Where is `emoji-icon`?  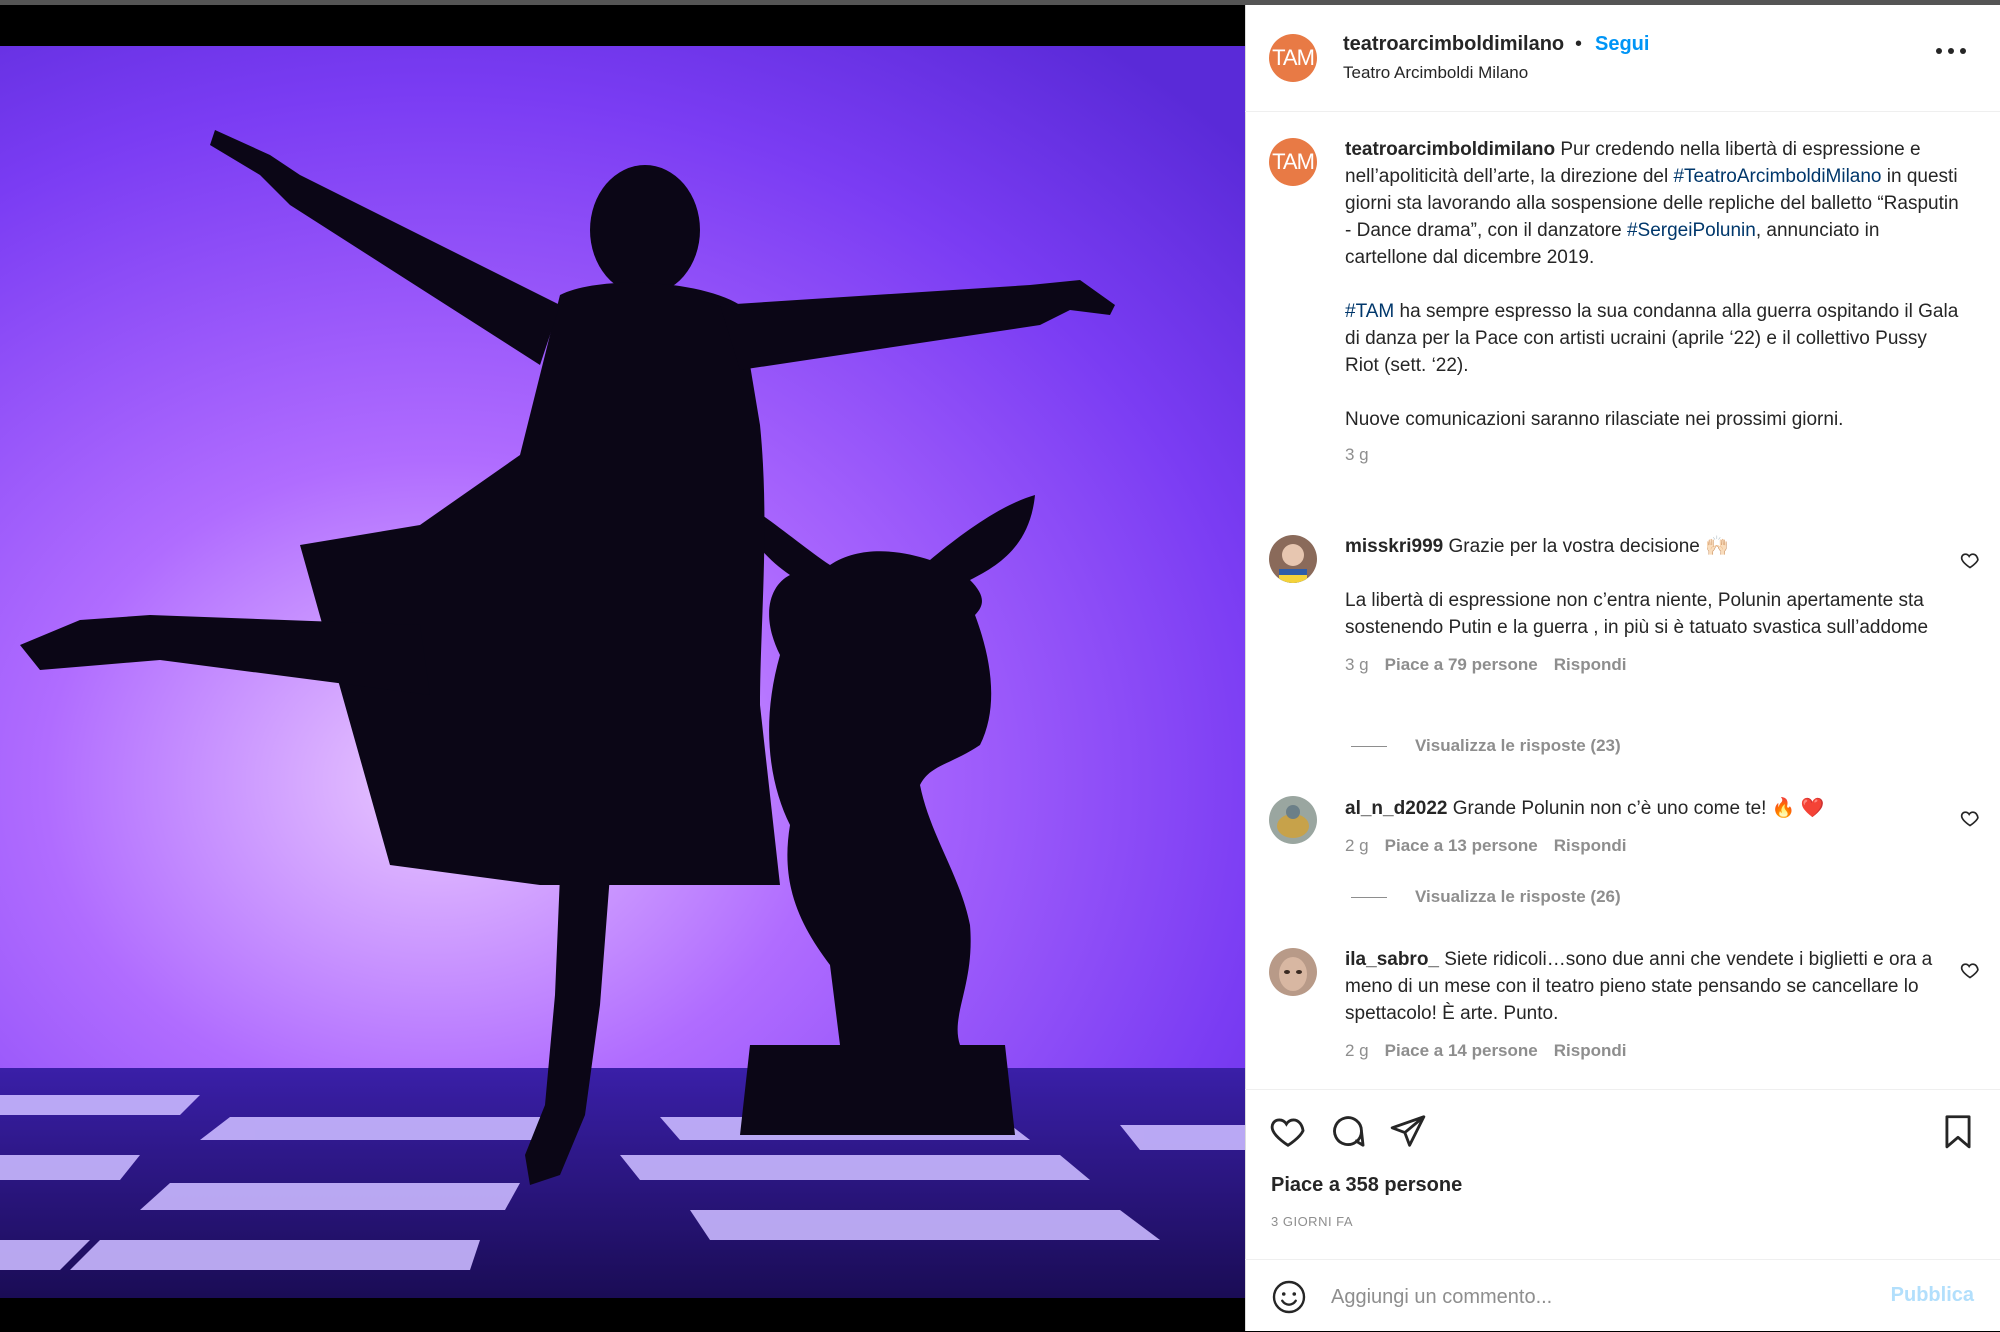
emoji-icon is located at coordinates (1289, 1297).